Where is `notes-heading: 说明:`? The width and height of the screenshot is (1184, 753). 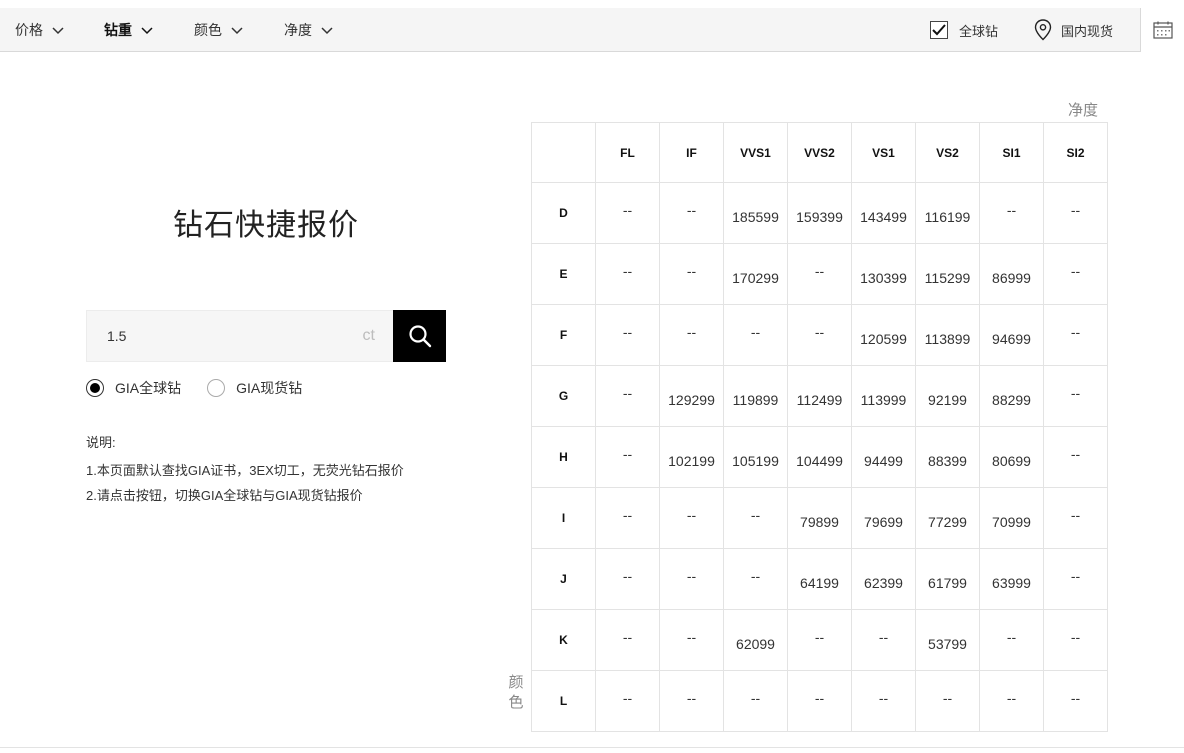
notes-heading: 说明: is located at coordinates (101, 442).